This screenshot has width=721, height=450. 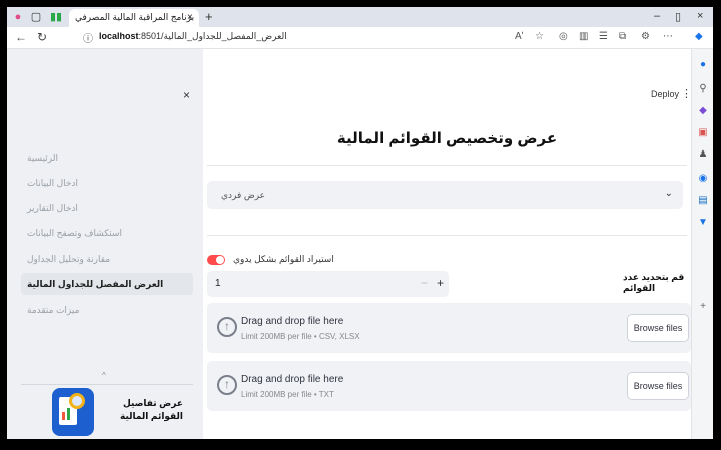 I want to click on minimize-icon: –, so click(x=657, y=16).